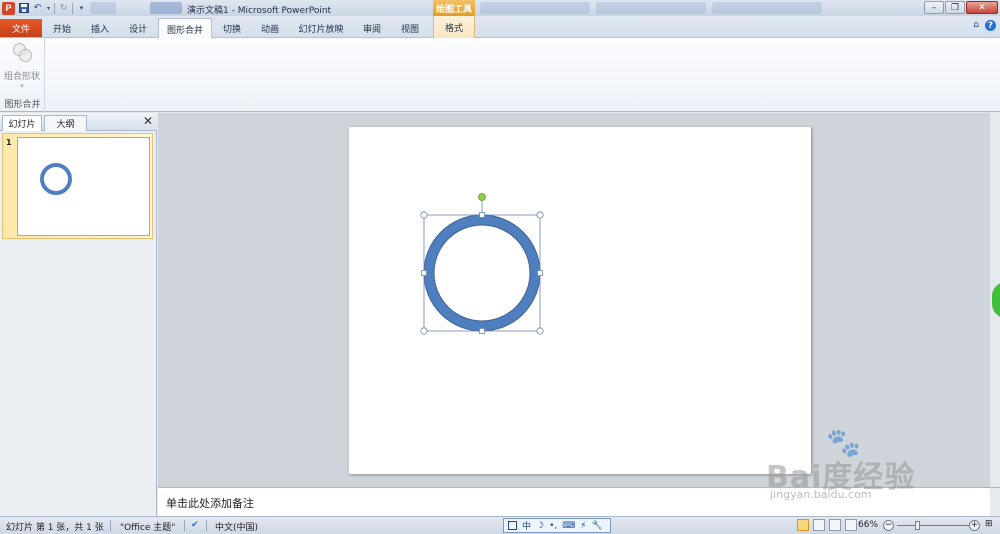 The width and height of the screenshot is (1000, 534). I want to click on window-controls: – ❐ ✕, so click(961, 7).